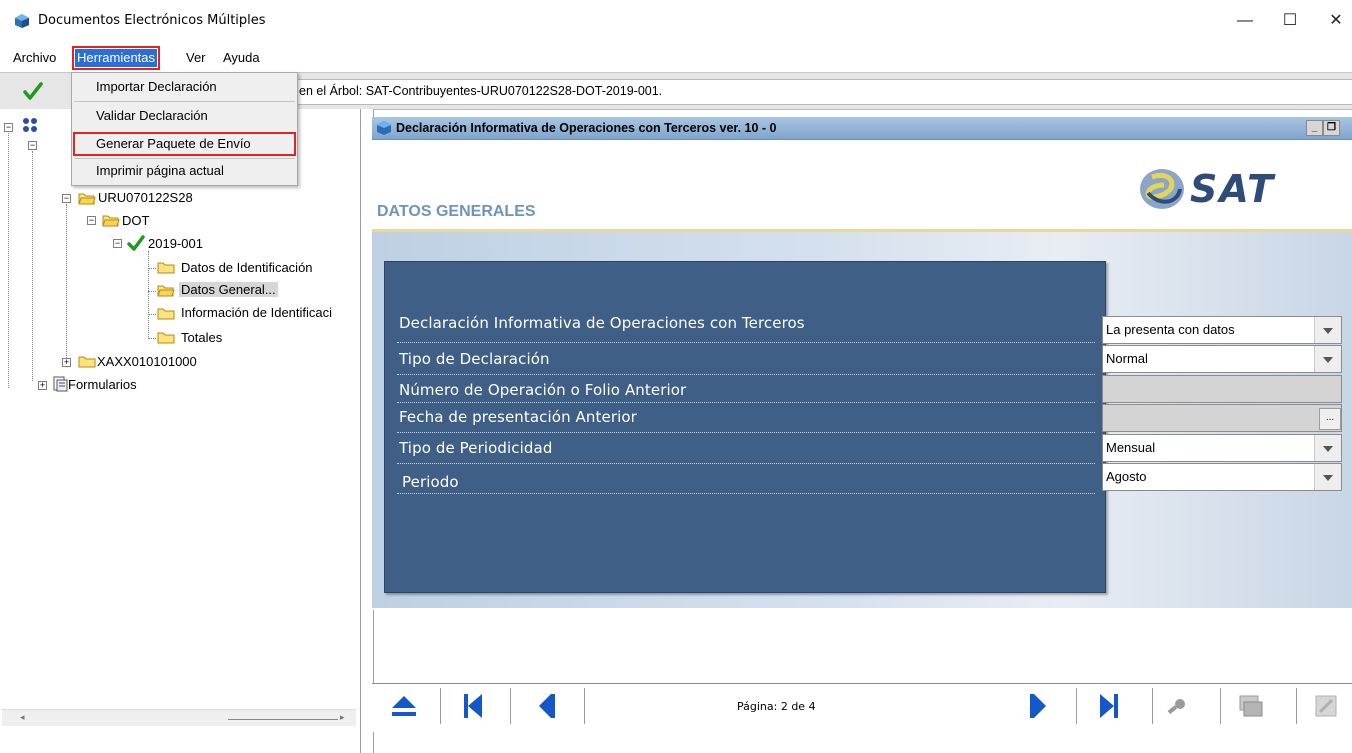 The height and width of the screenshot is (753, 1352). I want to click on tree-node-totales: Totales, so click(201, 337).